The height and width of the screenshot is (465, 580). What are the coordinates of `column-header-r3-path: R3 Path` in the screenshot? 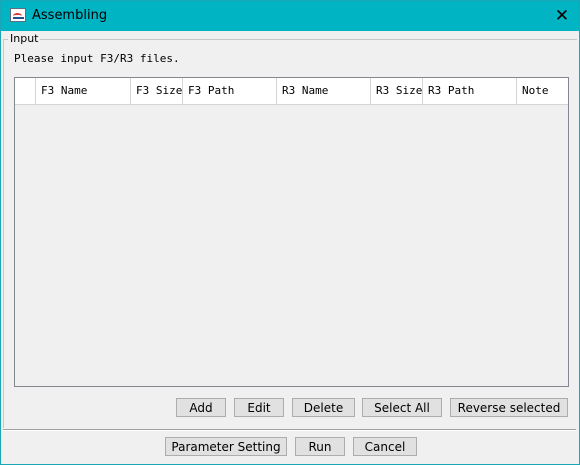 It's located at (470, 91).